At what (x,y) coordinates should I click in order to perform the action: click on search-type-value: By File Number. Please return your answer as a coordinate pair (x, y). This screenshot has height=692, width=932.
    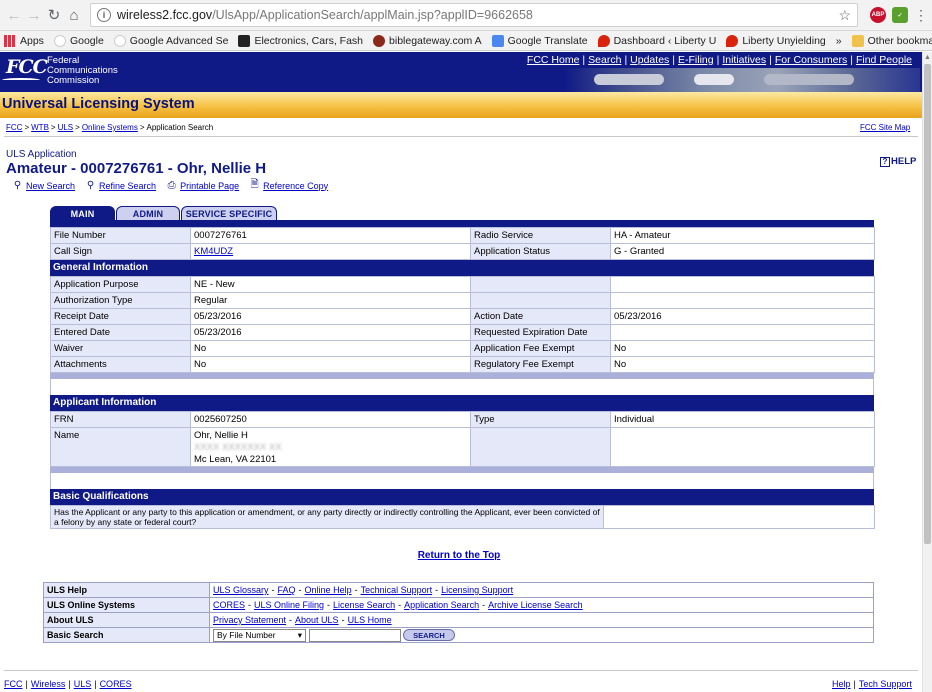
    Looking at the image, I should click on (246, 635).